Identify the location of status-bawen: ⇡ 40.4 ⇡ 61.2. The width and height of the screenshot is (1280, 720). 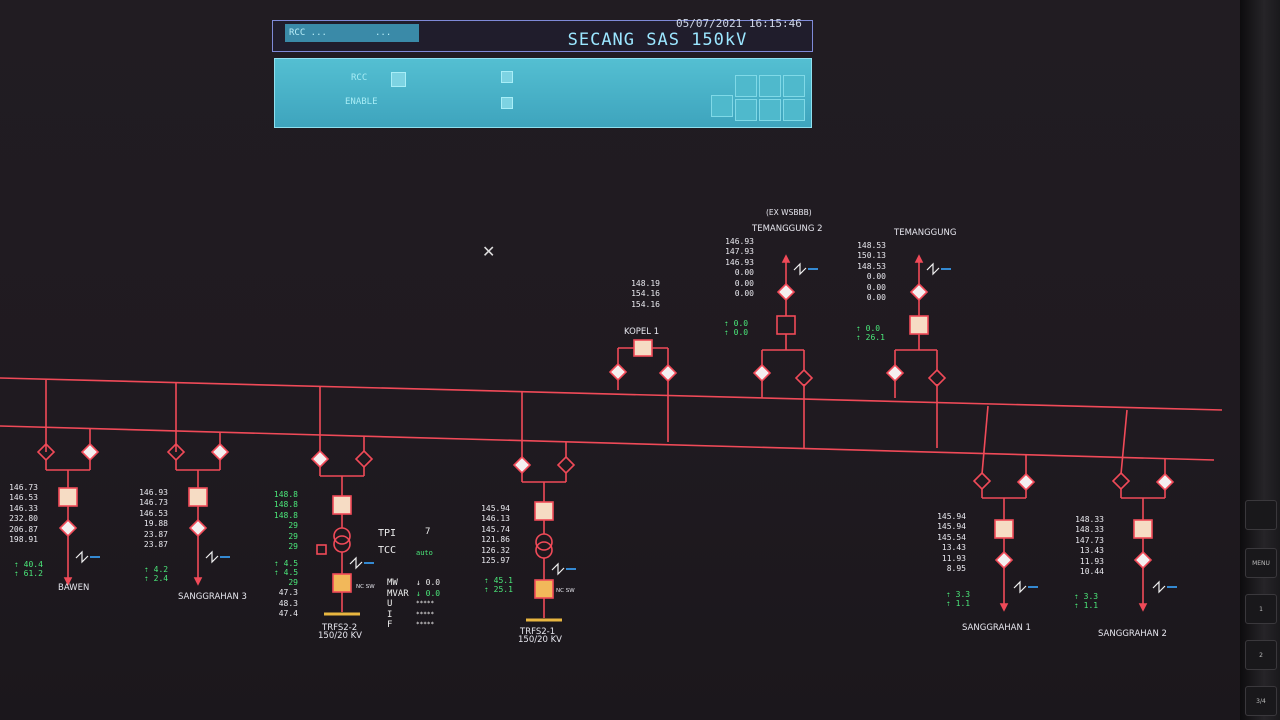
(28, 569).